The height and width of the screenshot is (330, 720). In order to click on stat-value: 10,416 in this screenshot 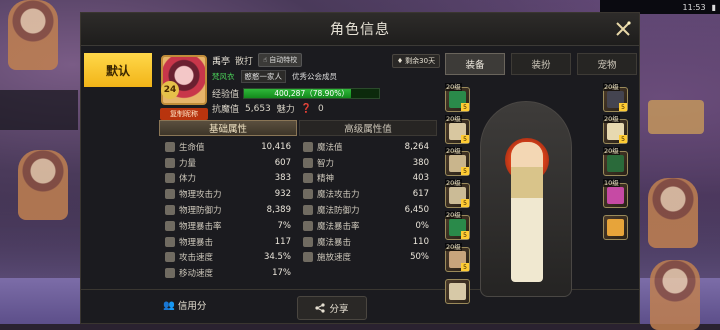, I will do `click(276, 146)`.